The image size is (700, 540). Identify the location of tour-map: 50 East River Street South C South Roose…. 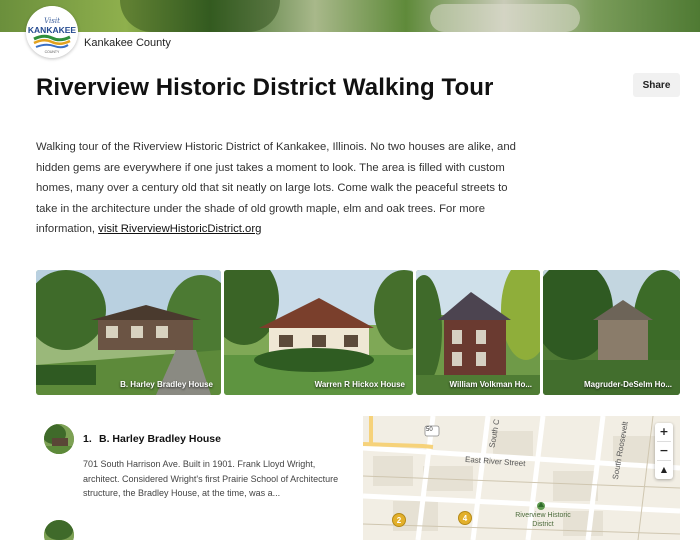
(521, 478).